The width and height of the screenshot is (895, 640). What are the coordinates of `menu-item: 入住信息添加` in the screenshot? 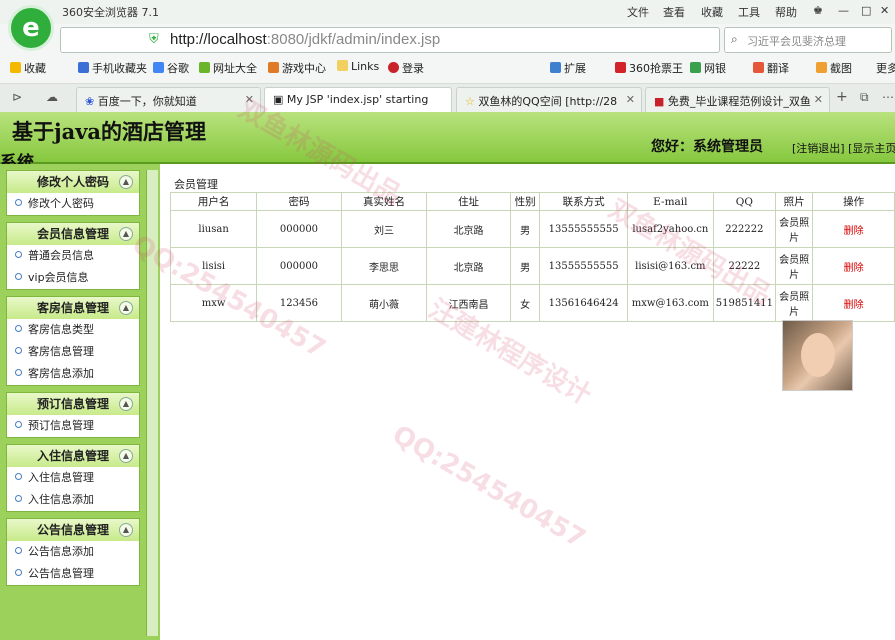 It's located at (73, 500).